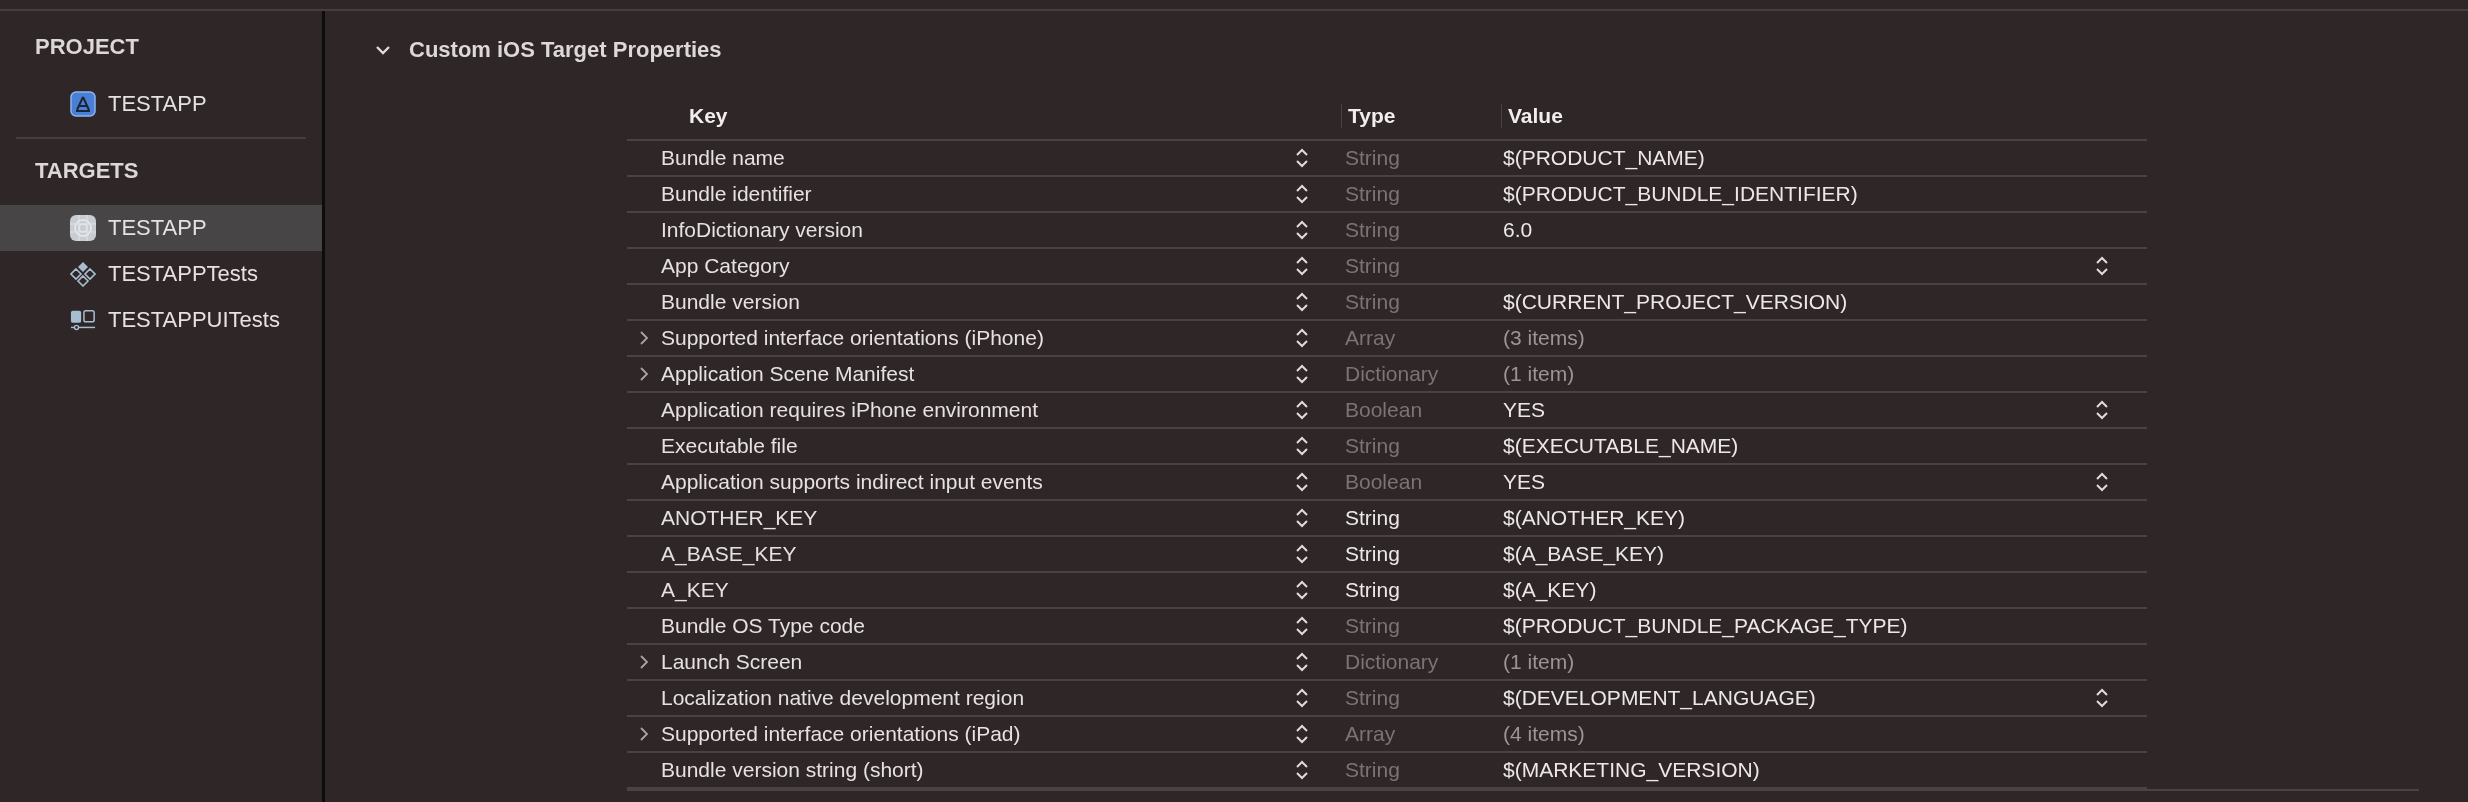 The image size is (2468, 802). What do you see at coordinates (852, 482) in the screenshot?
I see `key-cell-text: Application supports indirect input events` at bounding box center [852, 482].